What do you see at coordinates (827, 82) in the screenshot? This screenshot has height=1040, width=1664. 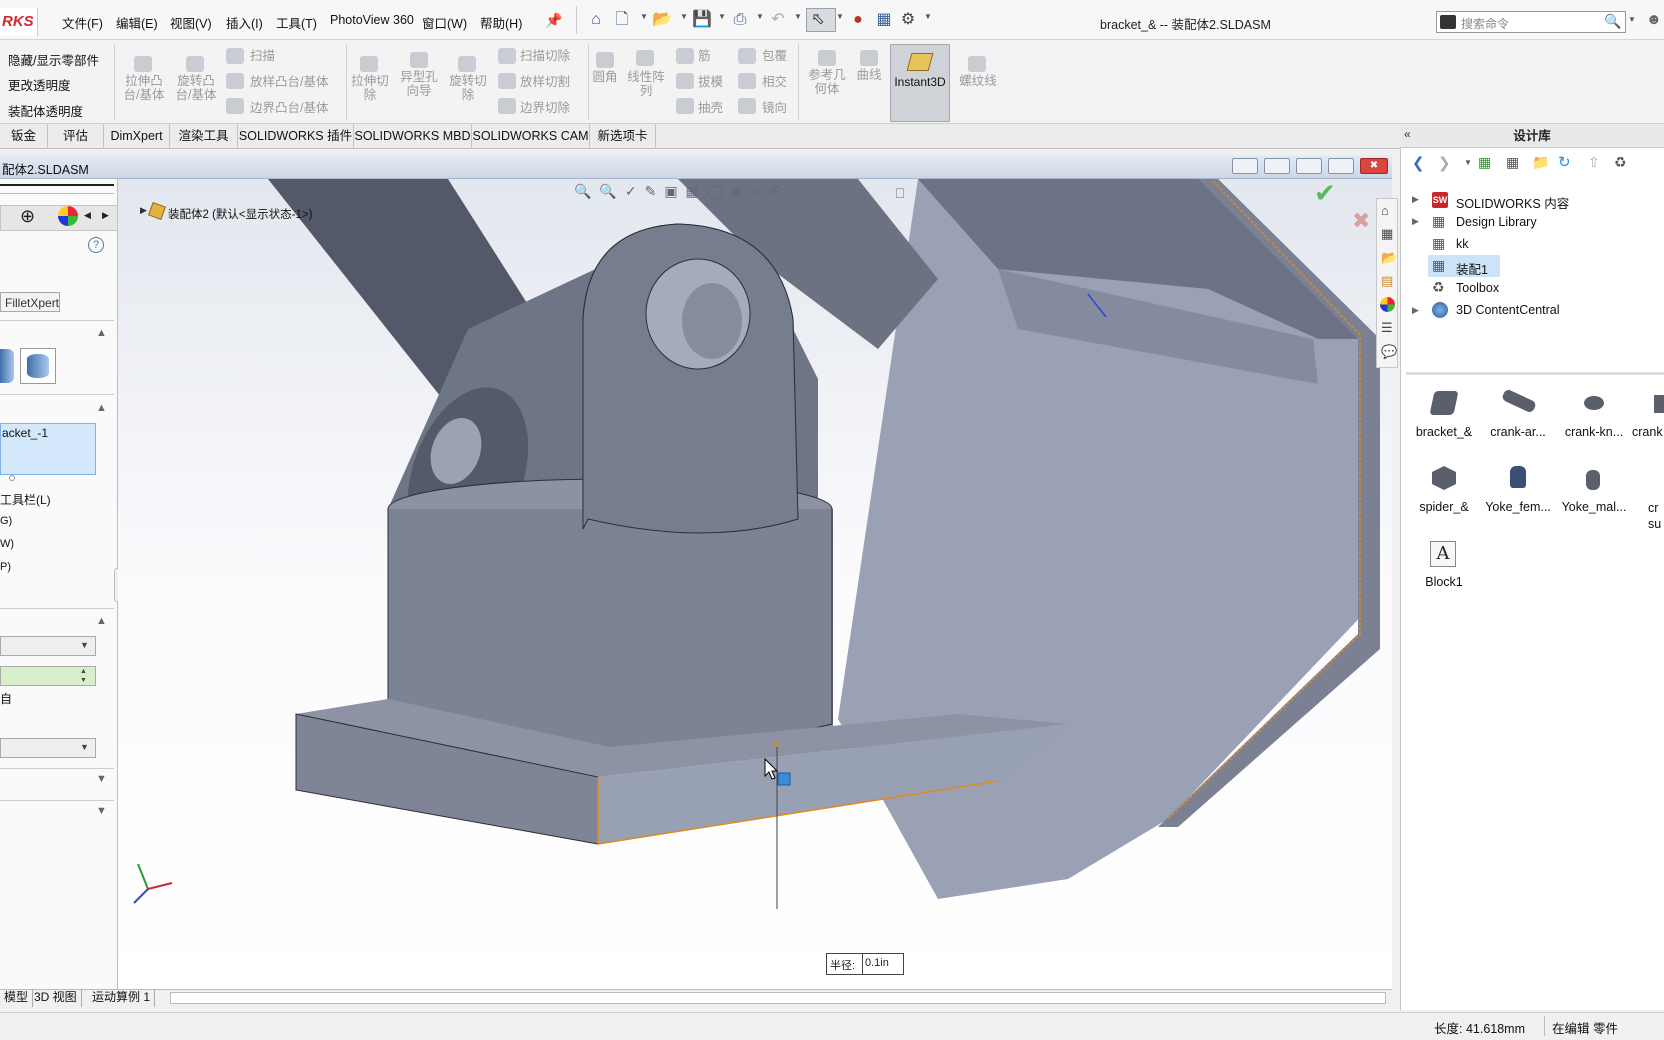 I see `reference-geometry-button: 参考几 何体` at bounding box center [827, 82].